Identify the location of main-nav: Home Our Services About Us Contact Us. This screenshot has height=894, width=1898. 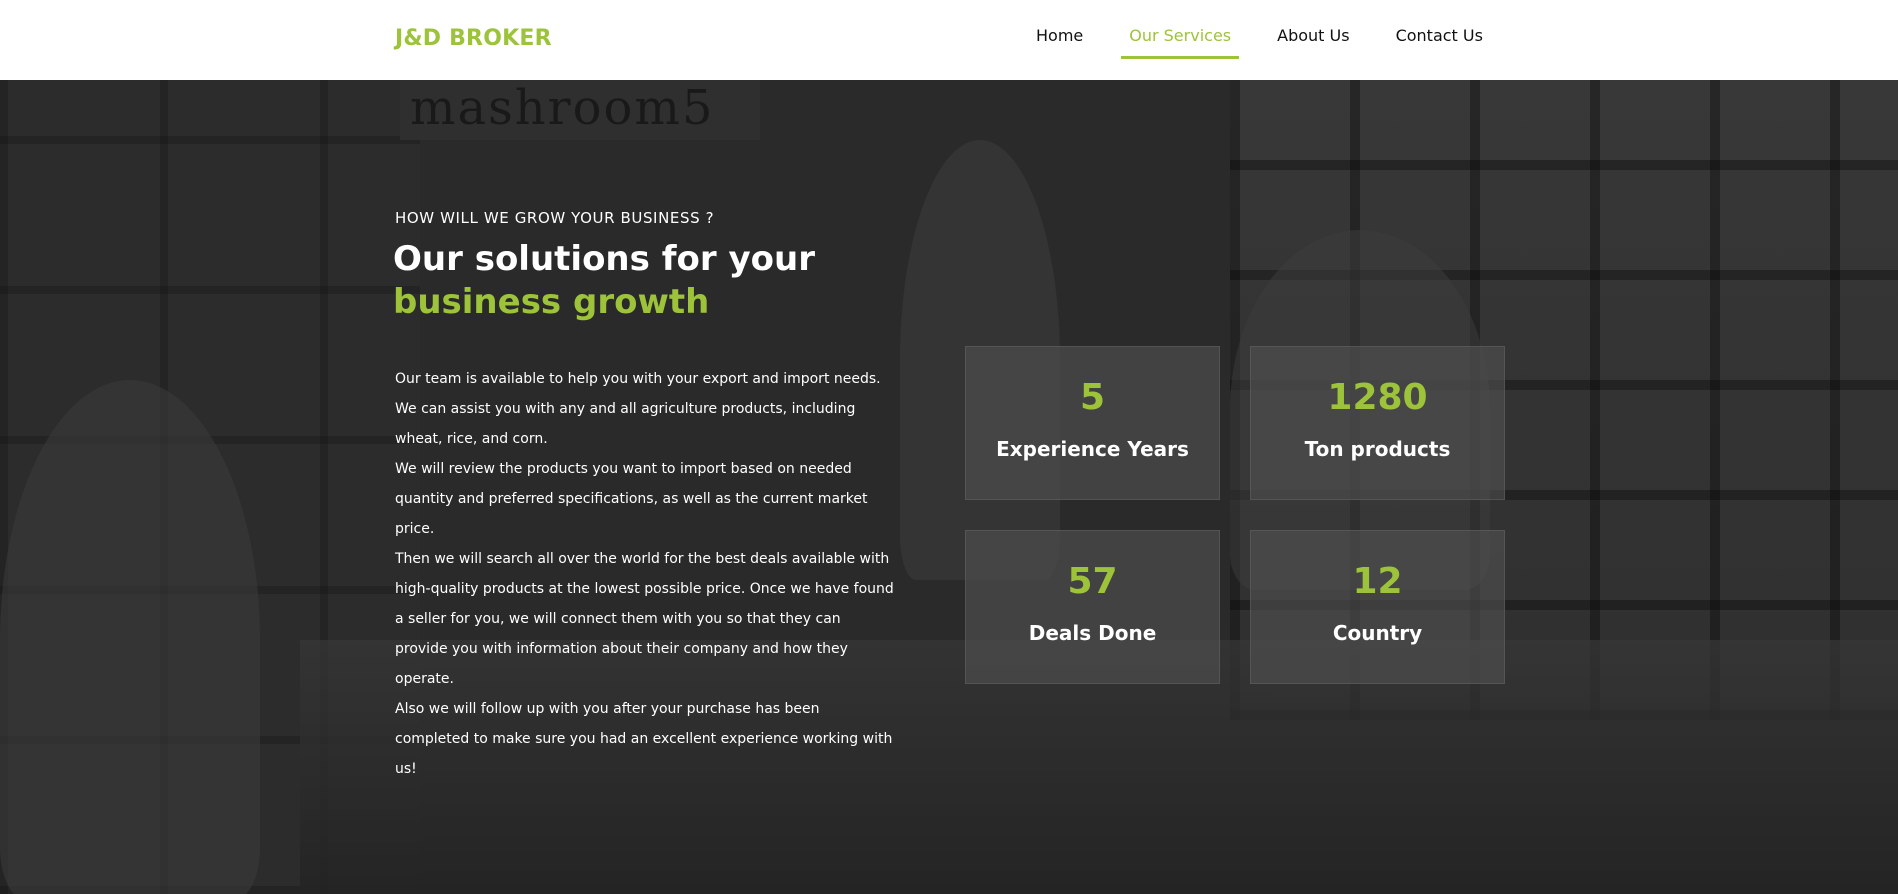
(1256, 40).